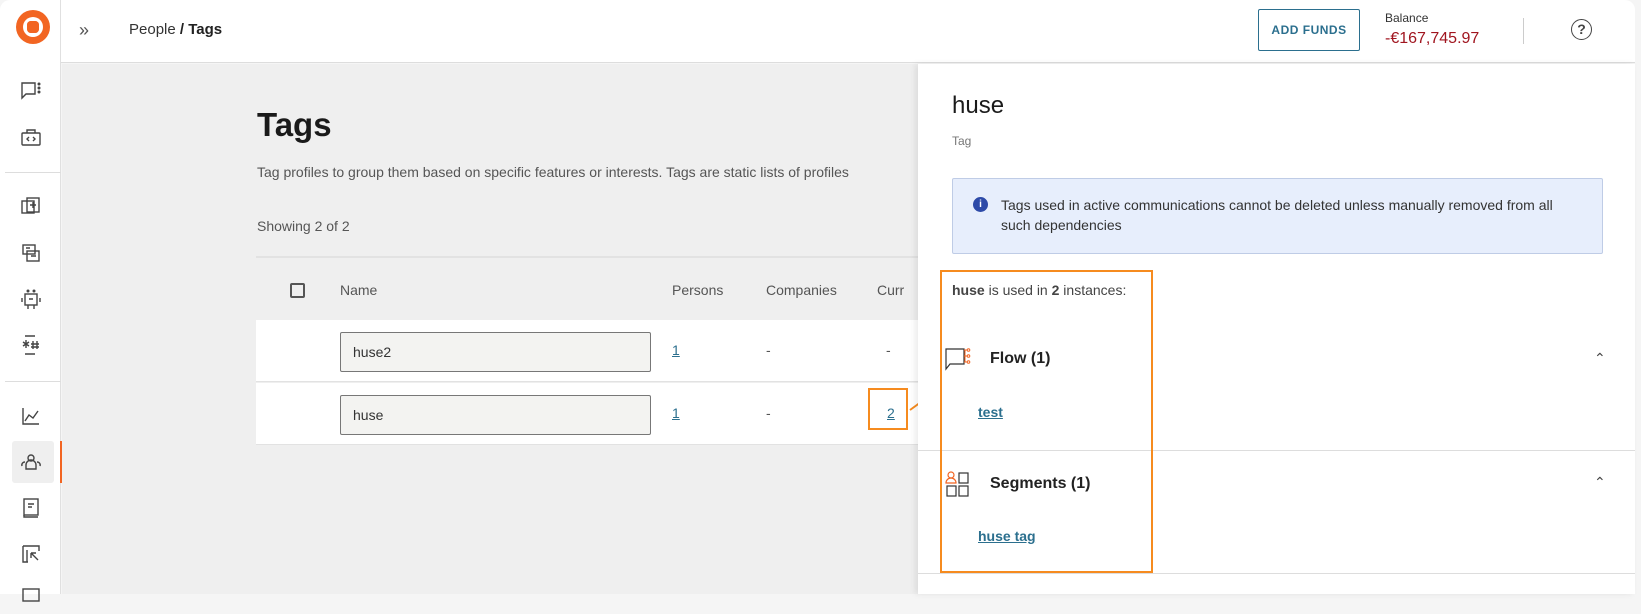 This screenshot has width=1641, height=614. I want to click on bot-icon, so click(31, 300).